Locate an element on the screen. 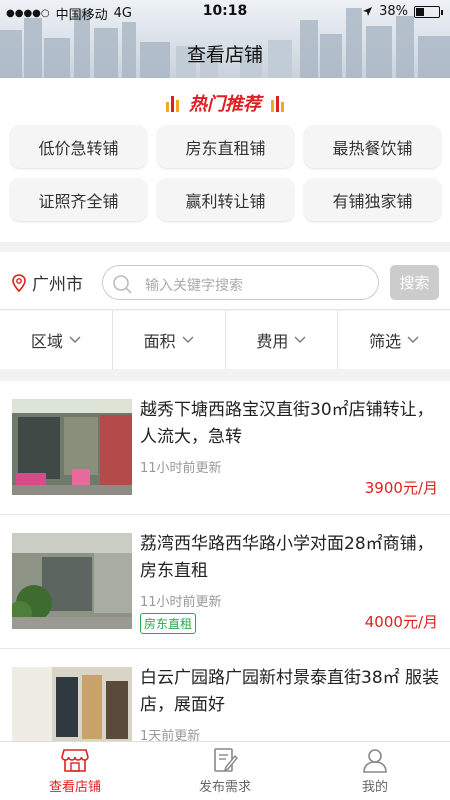 Image resolution: width=450 pixels, height=800 pixels. bars-decoration-left-icon is located at coordinates (172, 103).